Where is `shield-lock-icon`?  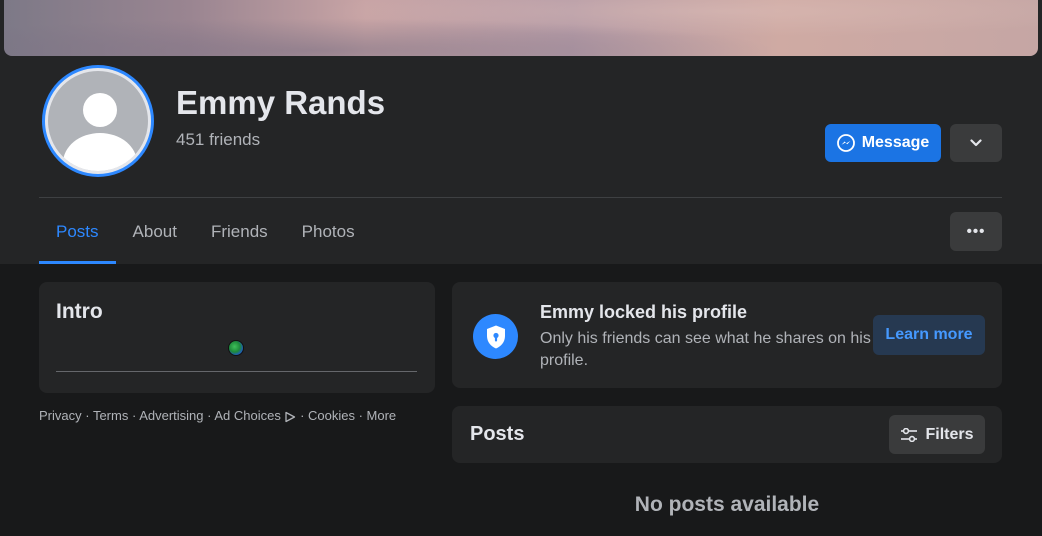
shield-lock-icon is located at coordinates (495, 336).